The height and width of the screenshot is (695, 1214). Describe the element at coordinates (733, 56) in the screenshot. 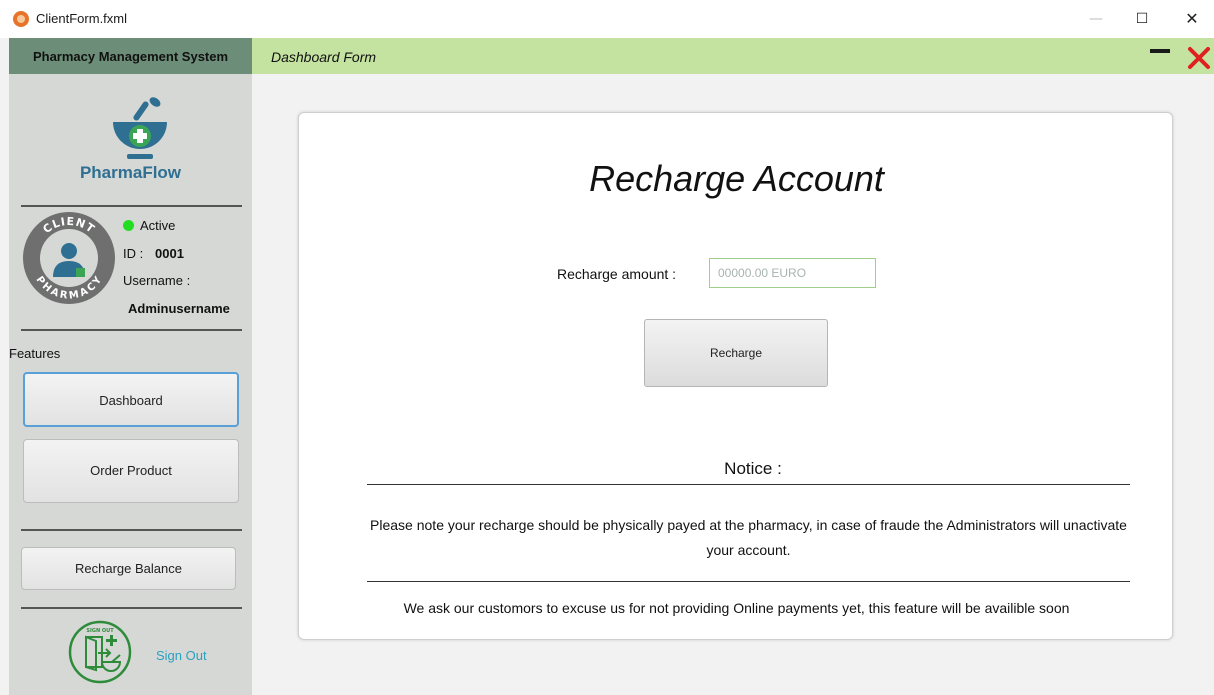

I see `main-header: Dashboard Form` at that location.